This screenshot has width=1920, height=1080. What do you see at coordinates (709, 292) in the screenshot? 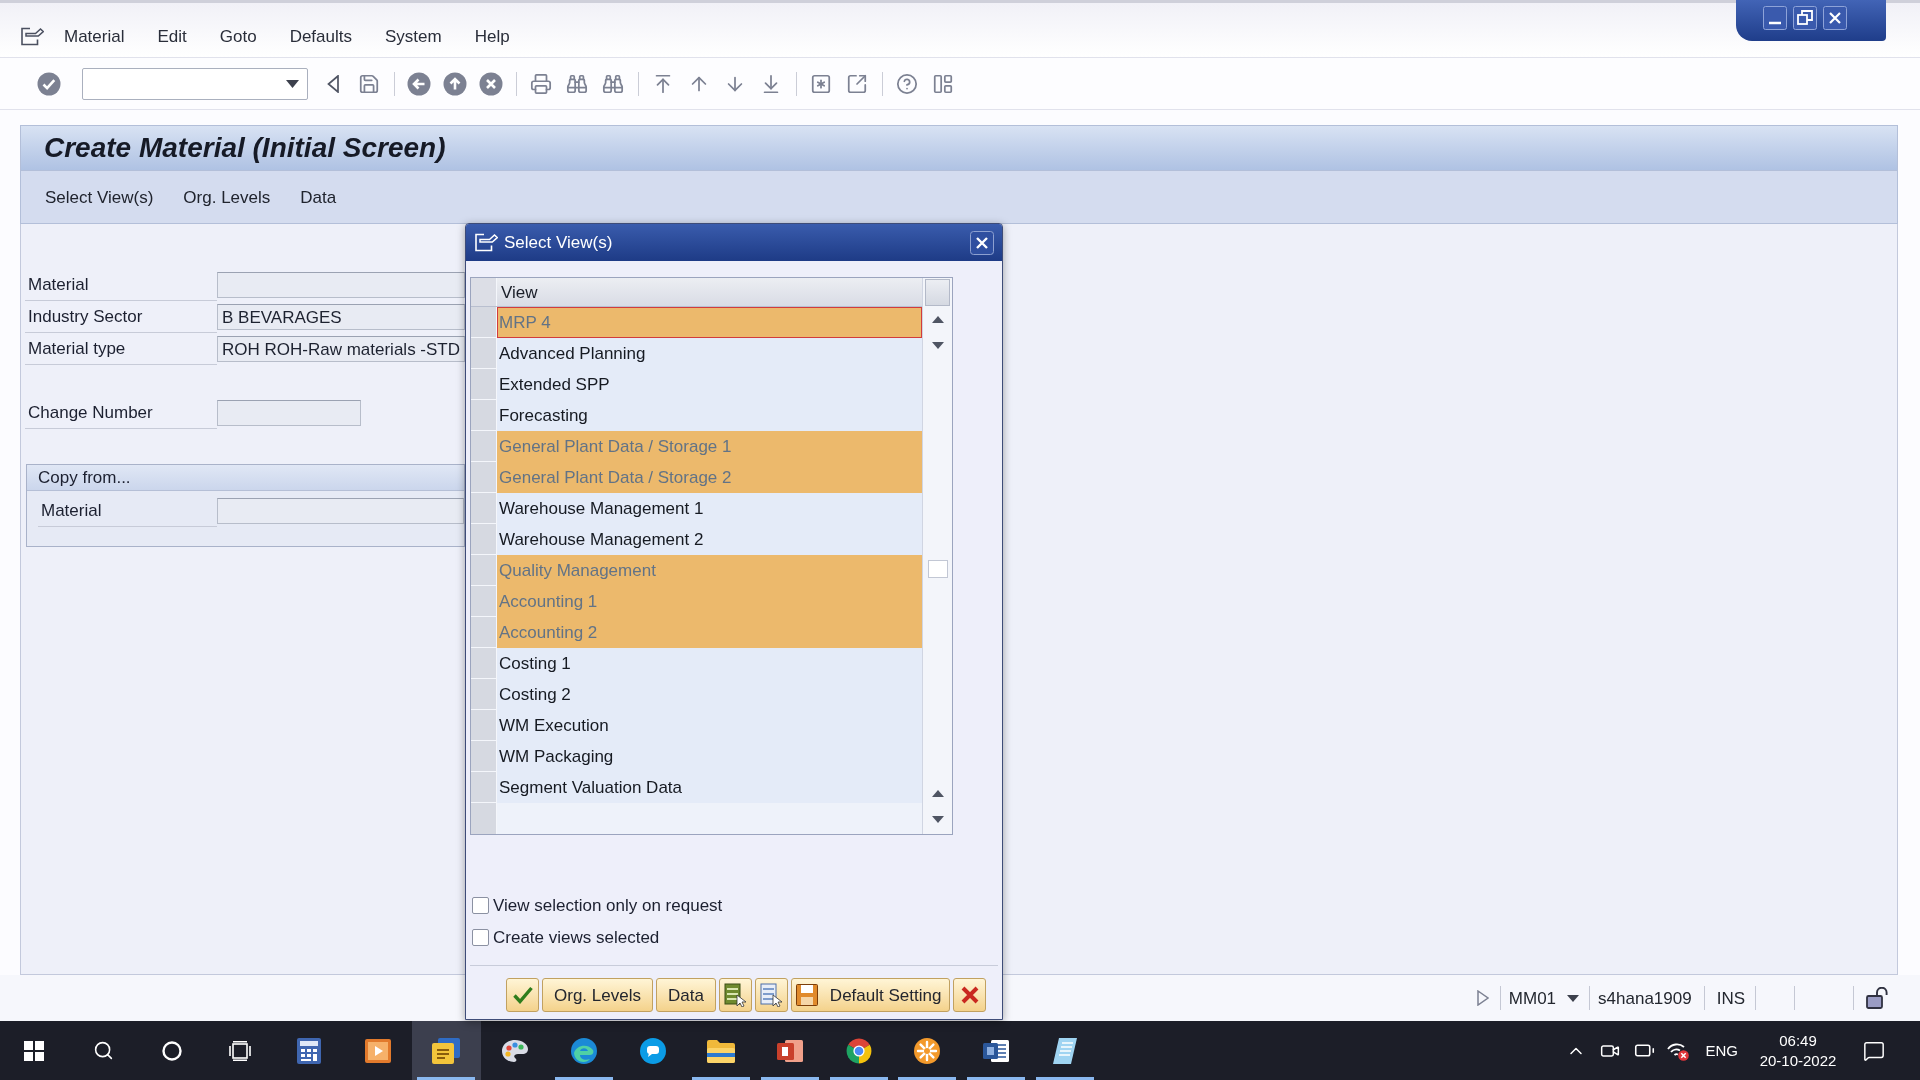
I see `column-header: View` at bounding box center [709, 292].